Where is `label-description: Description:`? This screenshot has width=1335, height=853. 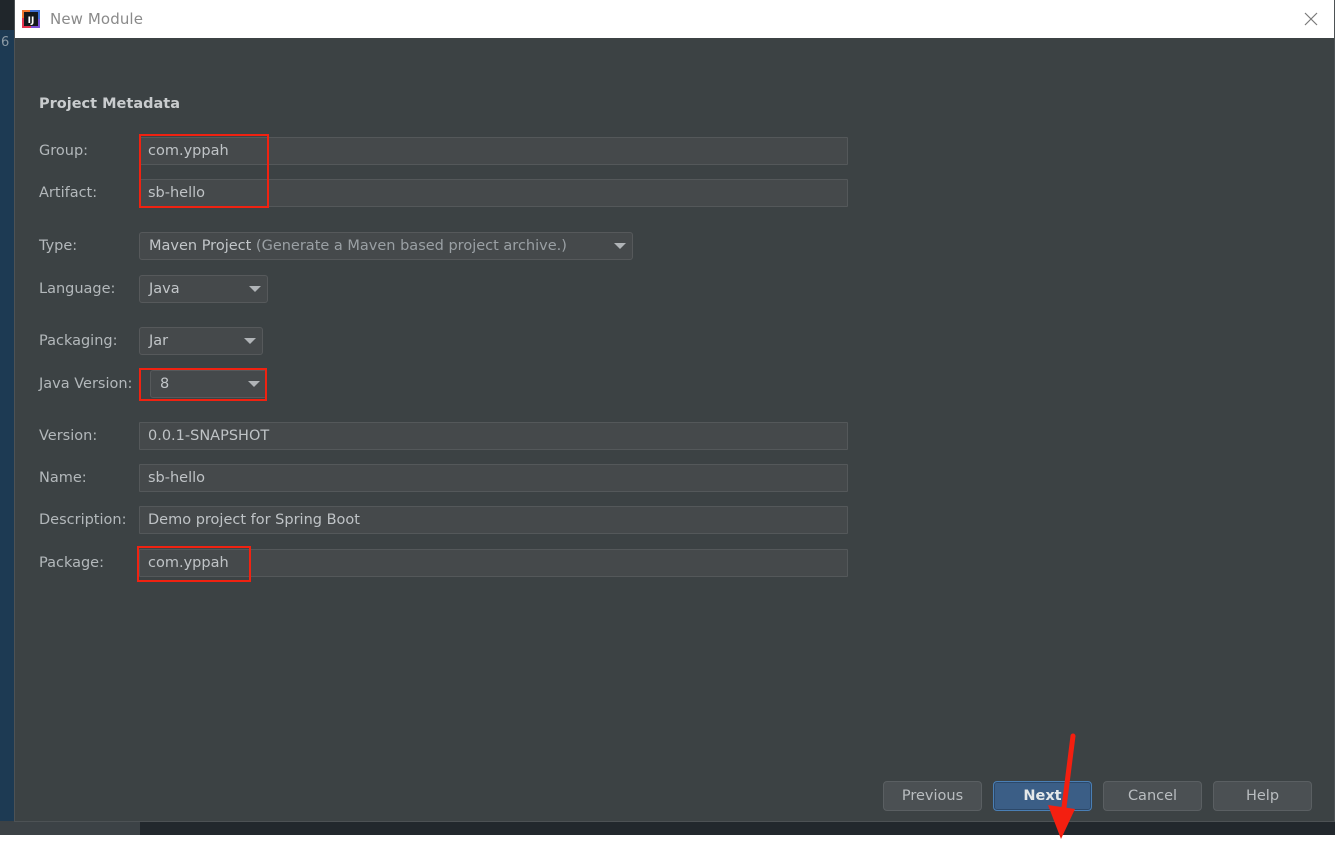
label-description: Description: is located at coordinates (89, 520).